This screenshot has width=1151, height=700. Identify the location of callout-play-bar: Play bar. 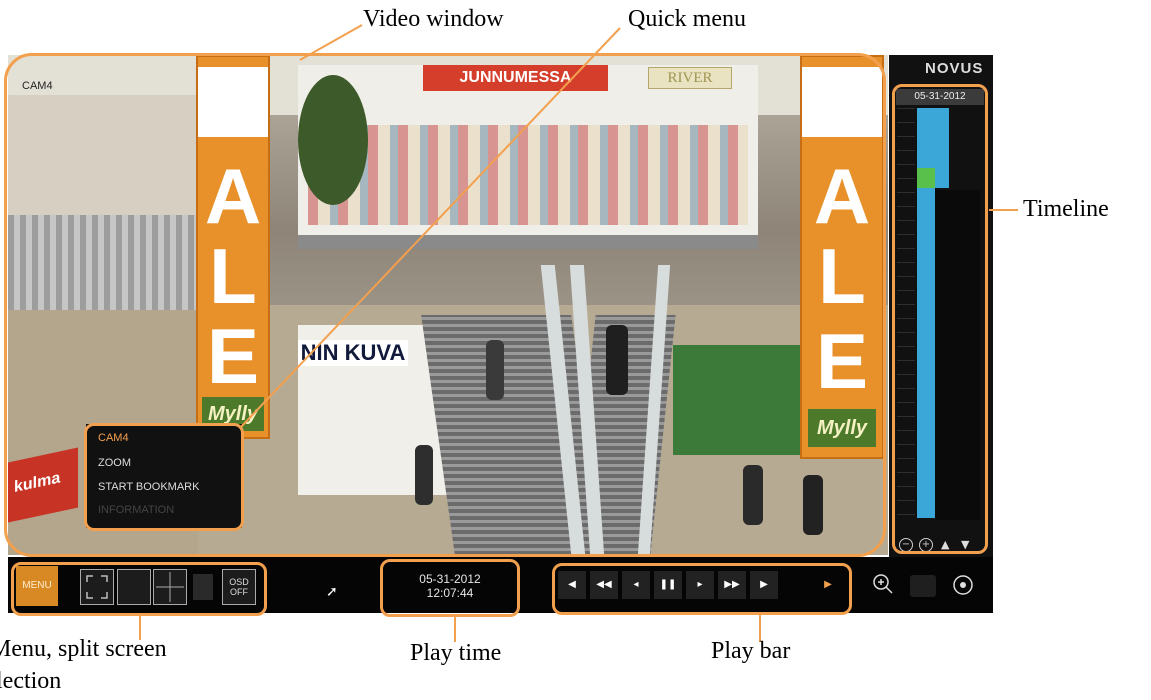
(751, 651).